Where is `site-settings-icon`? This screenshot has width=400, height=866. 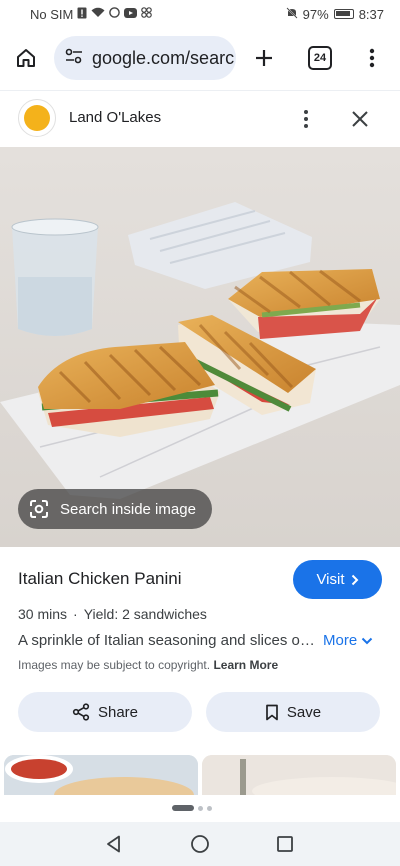
site-settings-icon is located at coordinates (74, 58).